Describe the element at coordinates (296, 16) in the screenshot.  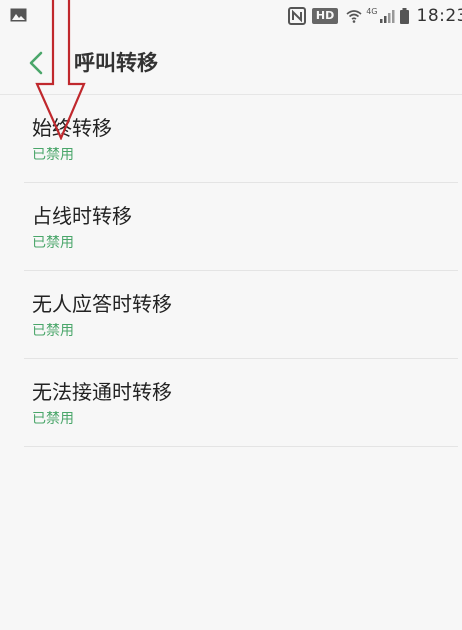
I see `nfc-icon` at that location.